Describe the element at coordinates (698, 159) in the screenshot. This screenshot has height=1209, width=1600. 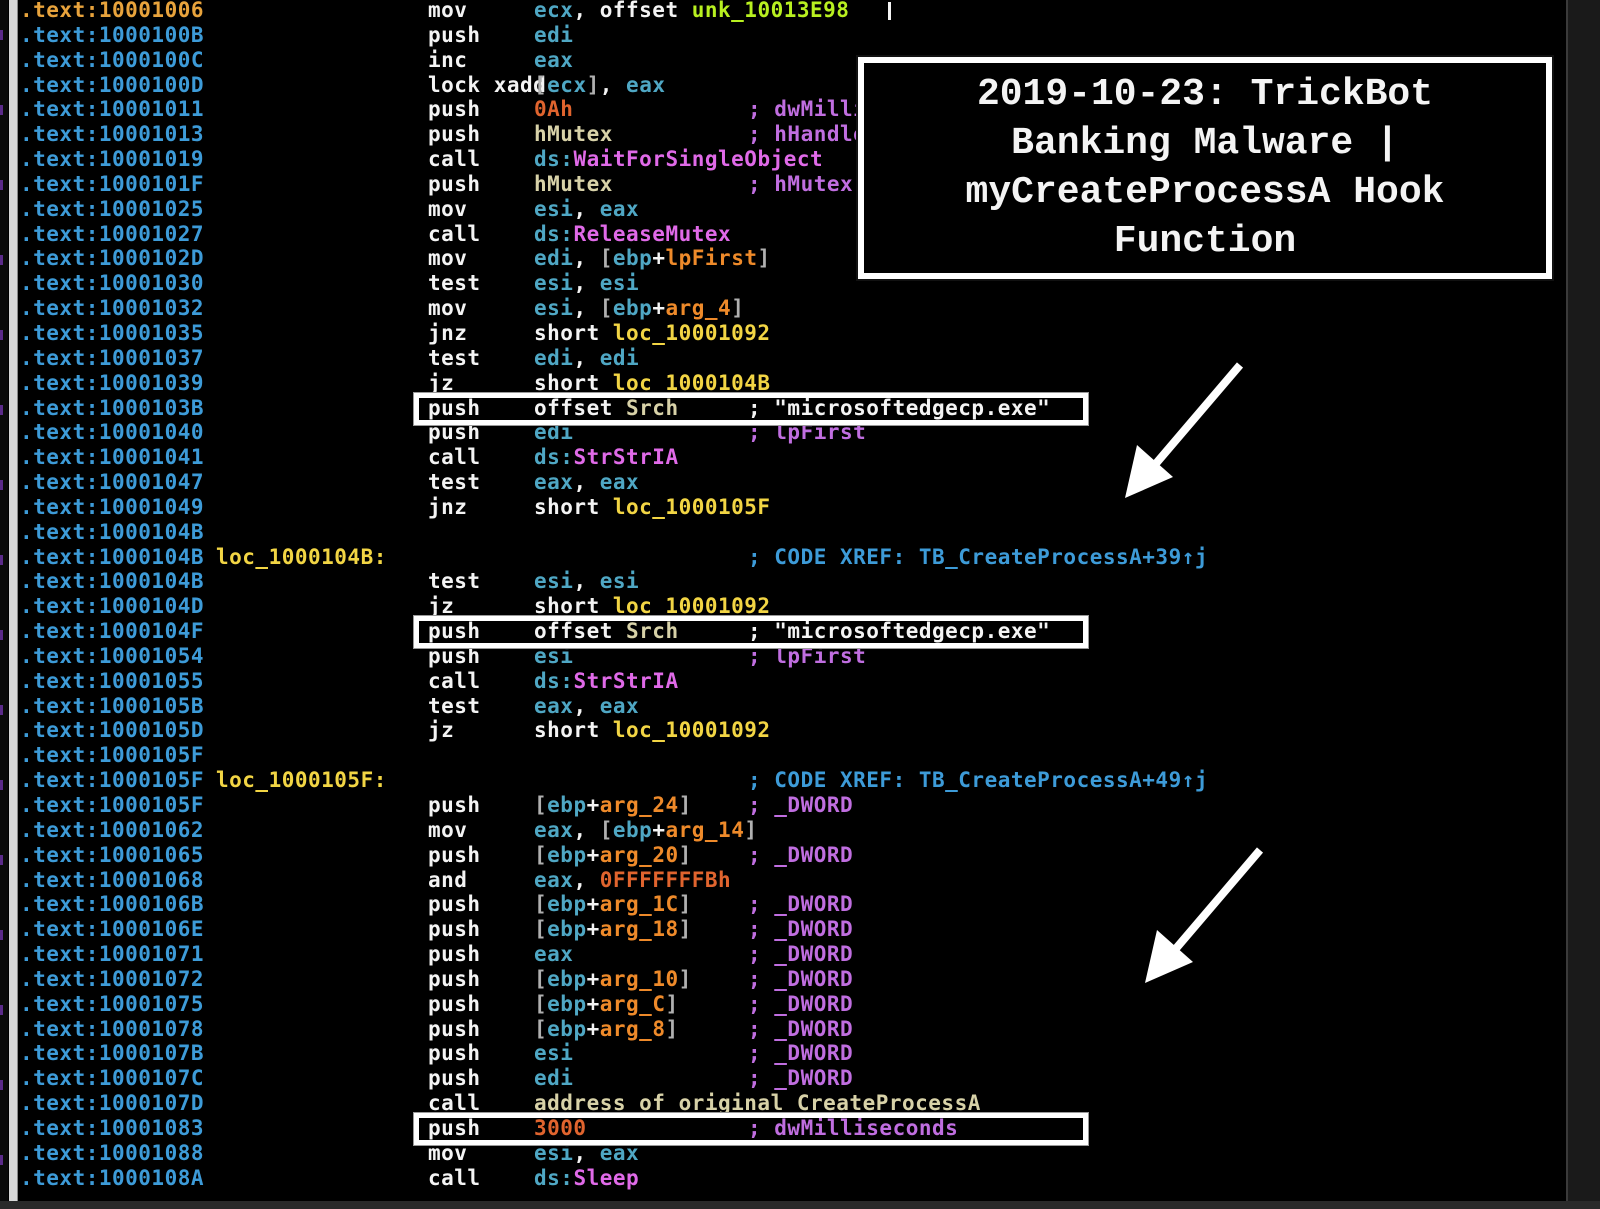
I see `operand-token: WaitForSingleObject` at that location.